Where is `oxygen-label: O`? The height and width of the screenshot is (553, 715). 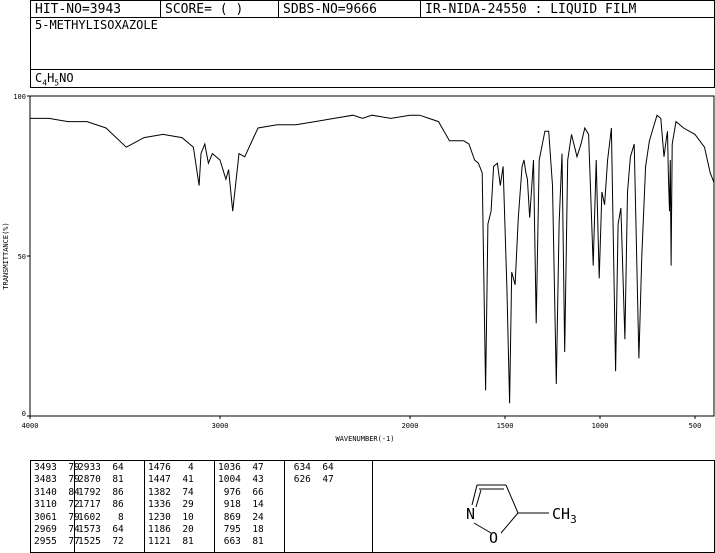 oxygen-label: O is located at coordinates (493, 538).